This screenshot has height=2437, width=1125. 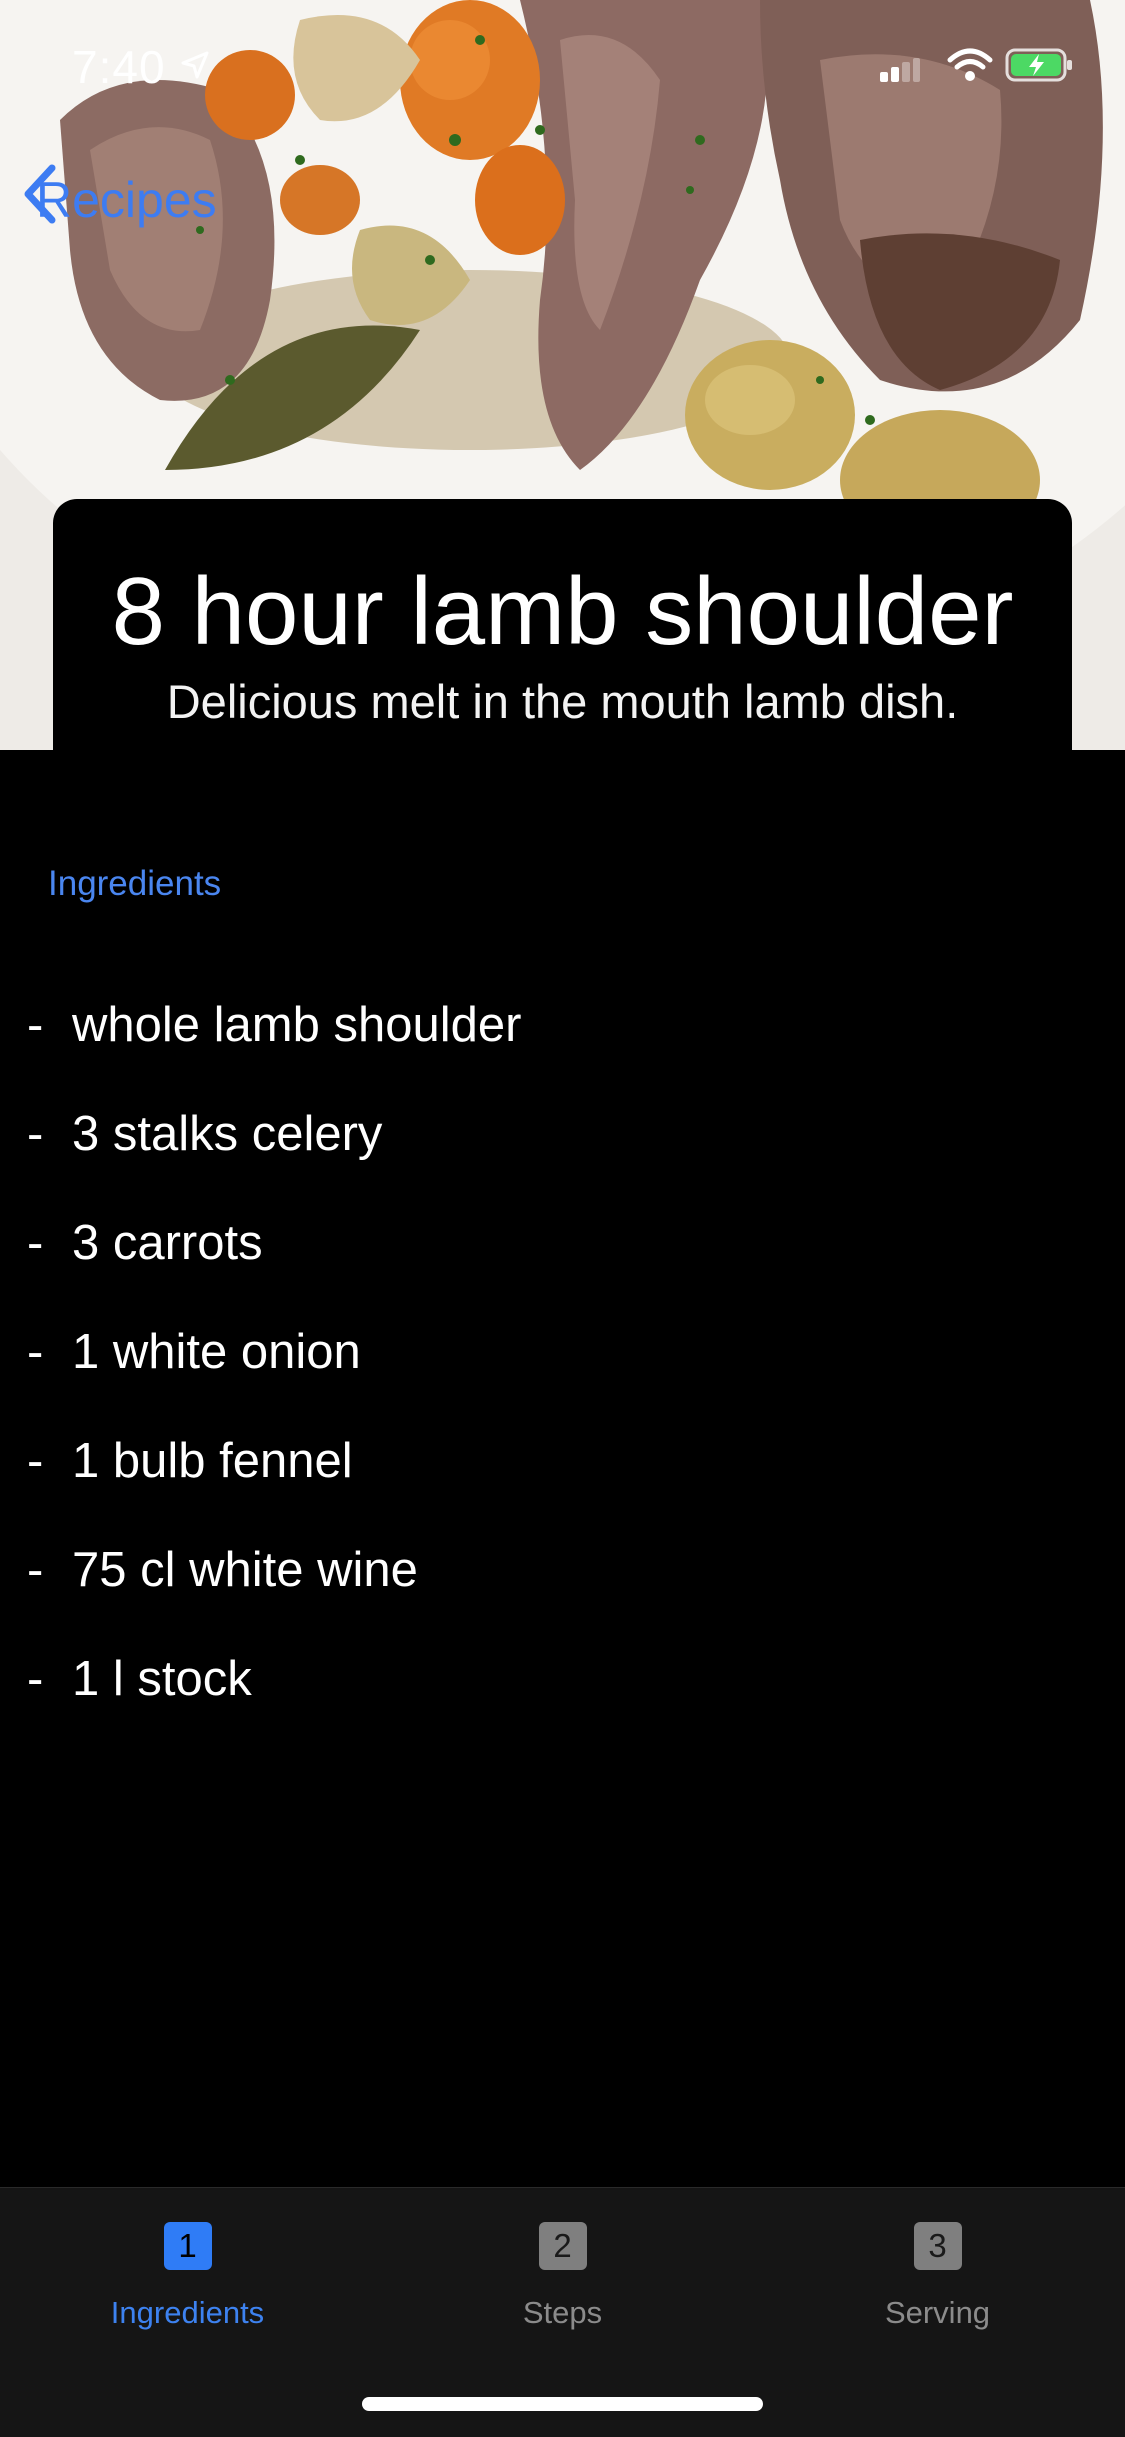 I want to click on status-bar: 7:40, so click(x=562, y=66).